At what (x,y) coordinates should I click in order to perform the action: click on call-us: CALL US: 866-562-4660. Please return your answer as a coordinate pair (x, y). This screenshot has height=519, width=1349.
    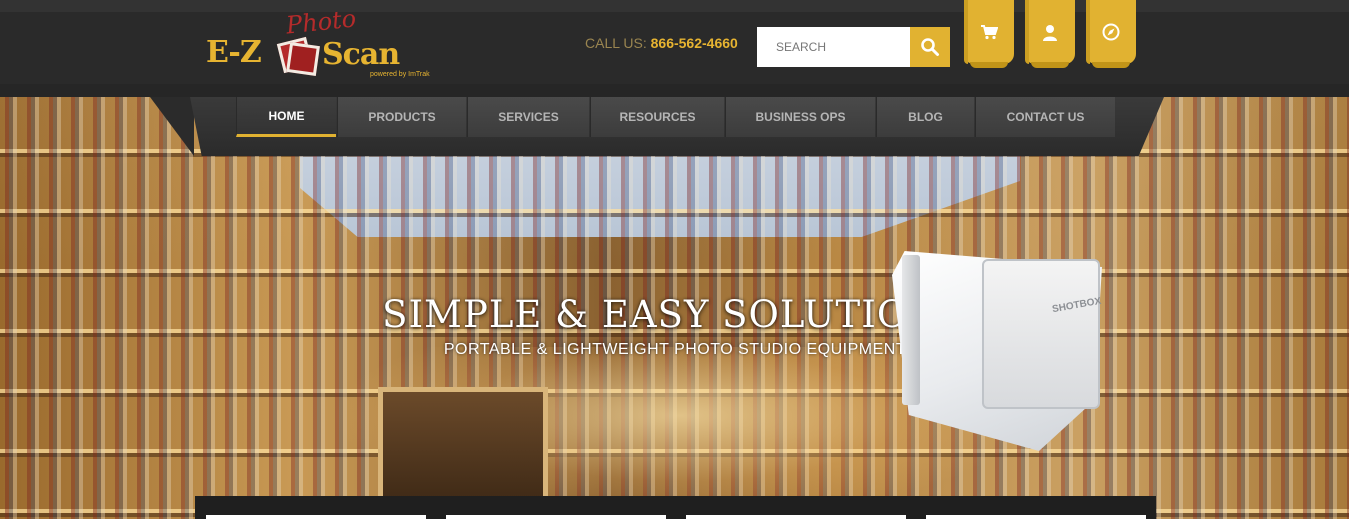
    Looking at the image, I should click on (661, 43).